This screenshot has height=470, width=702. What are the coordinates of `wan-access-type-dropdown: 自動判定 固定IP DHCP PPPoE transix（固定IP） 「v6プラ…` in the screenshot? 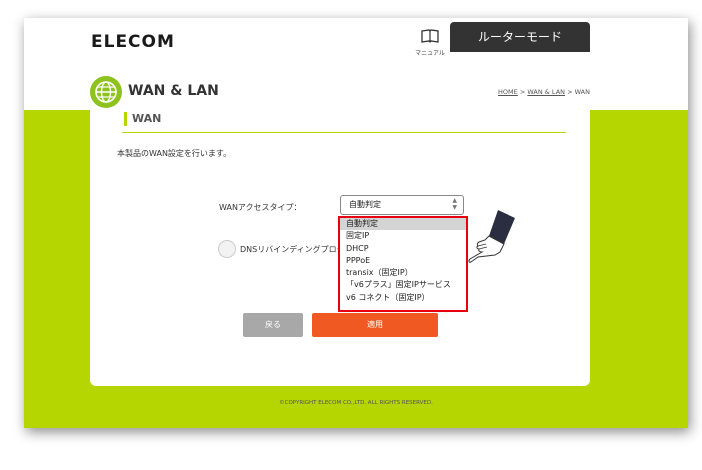 It's located at (403, 264).